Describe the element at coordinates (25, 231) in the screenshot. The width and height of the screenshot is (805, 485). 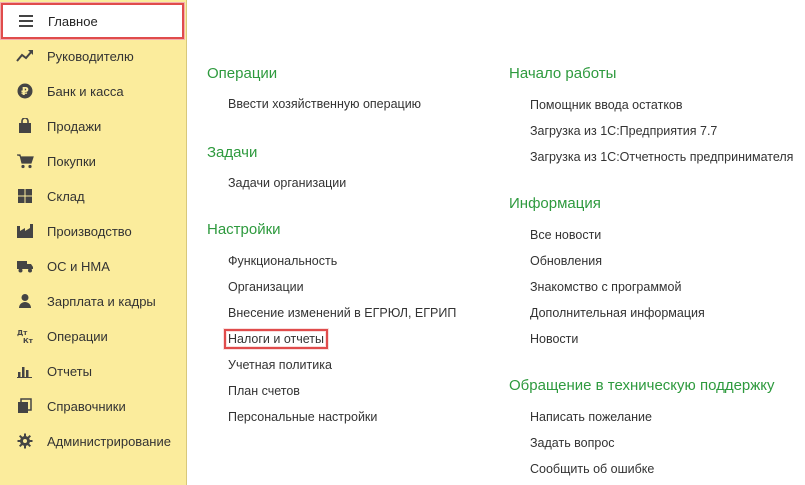
I see `factory-icon` at that location.